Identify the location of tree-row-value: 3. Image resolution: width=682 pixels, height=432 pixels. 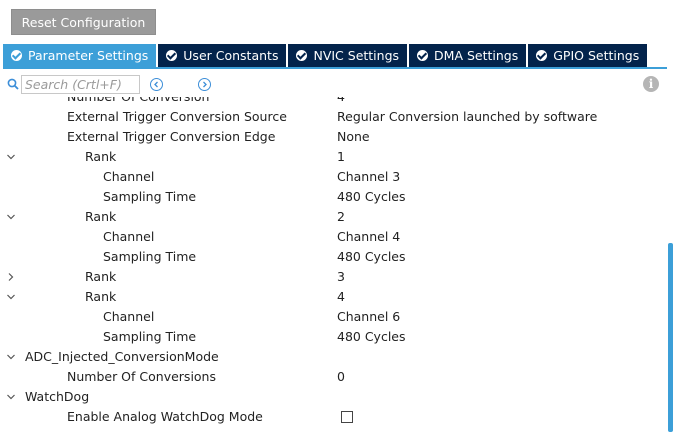
(341, 277).